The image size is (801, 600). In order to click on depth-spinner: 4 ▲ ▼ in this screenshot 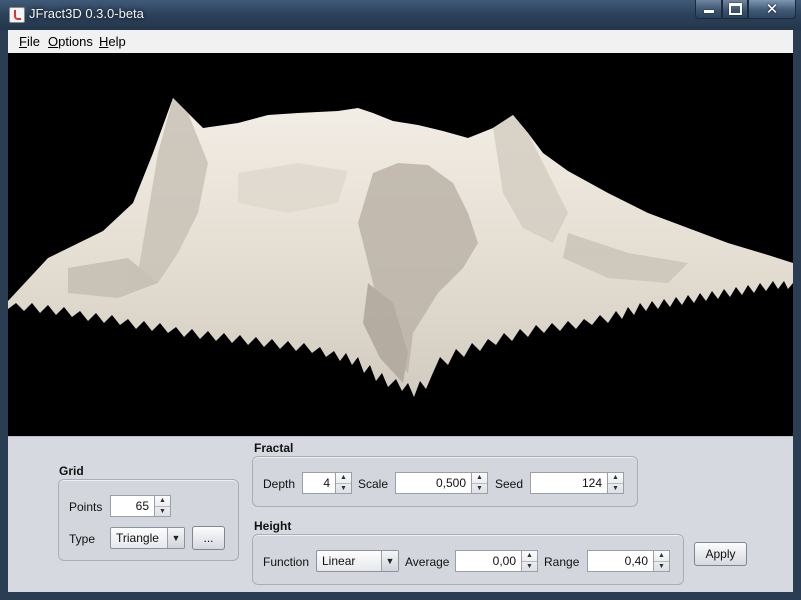, I will do `click(327, 483)`.